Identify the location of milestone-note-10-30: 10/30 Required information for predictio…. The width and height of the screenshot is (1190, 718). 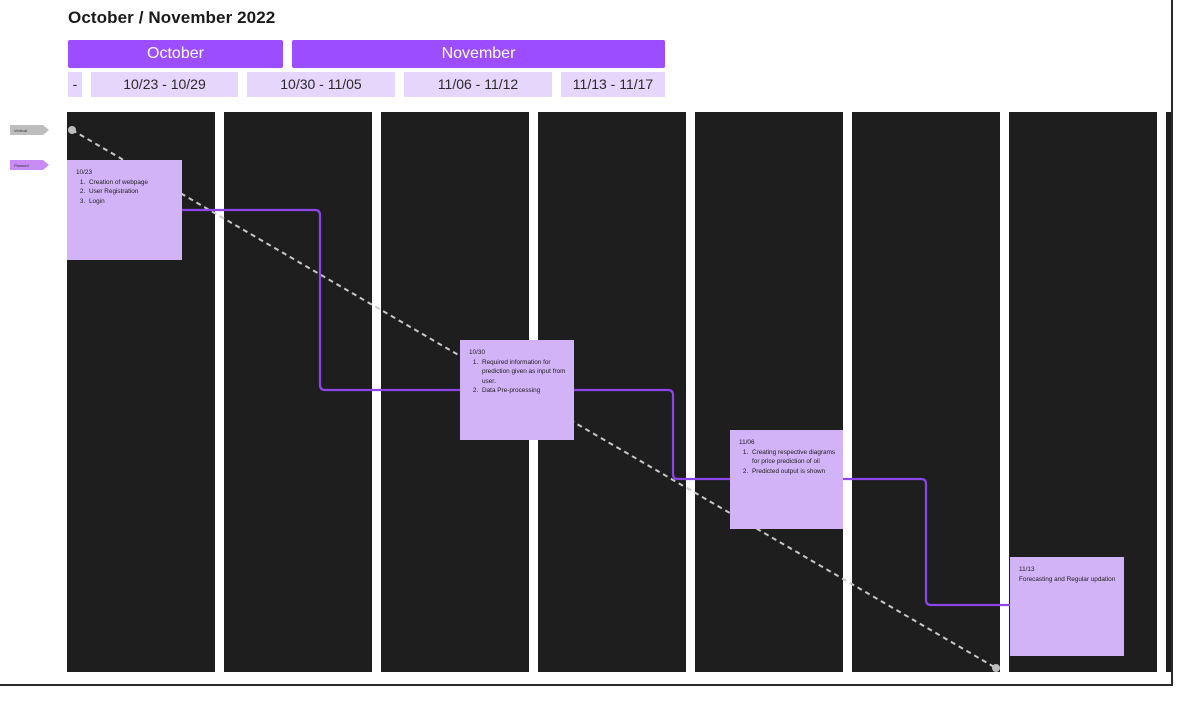
(517, 390).